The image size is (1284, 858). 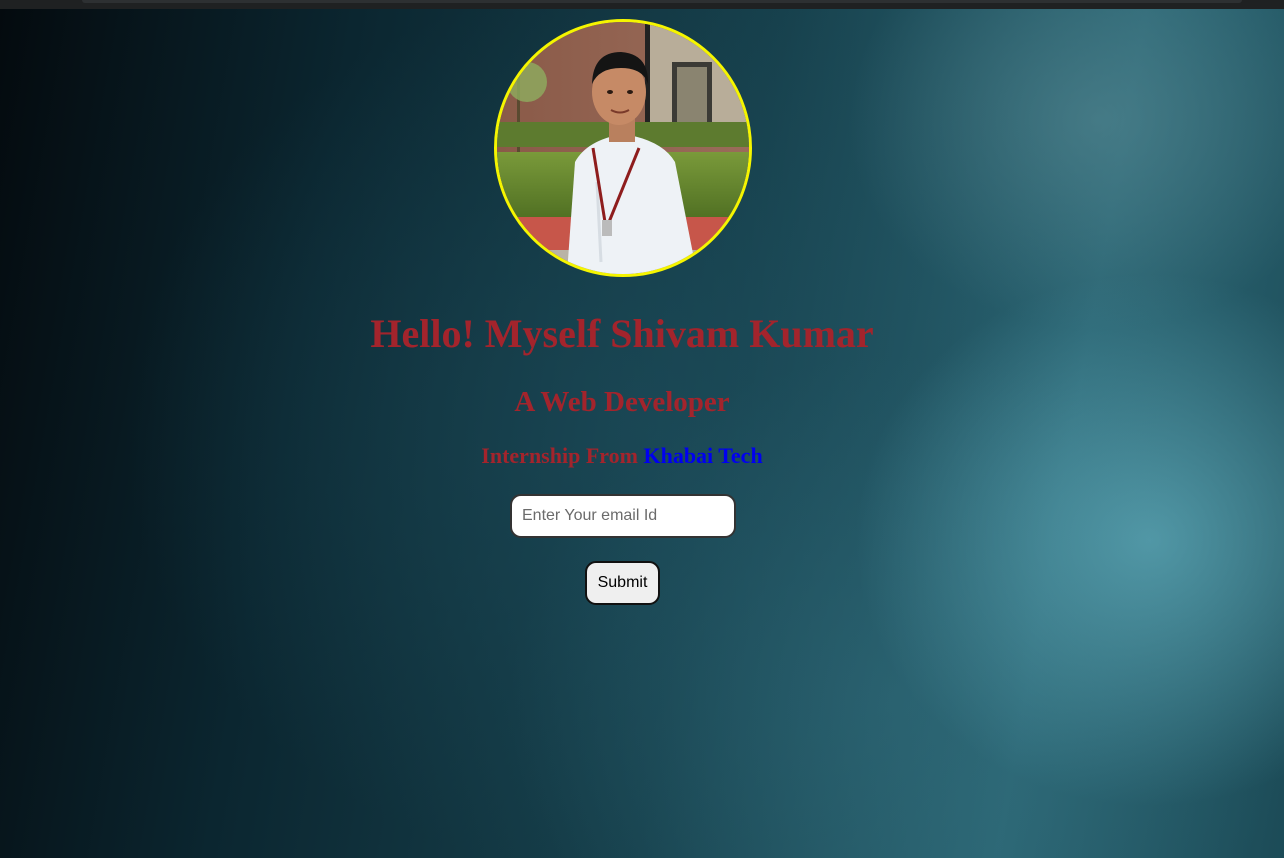 I want to click on internship-prefix: Internship From, so click(x=562, y=455).